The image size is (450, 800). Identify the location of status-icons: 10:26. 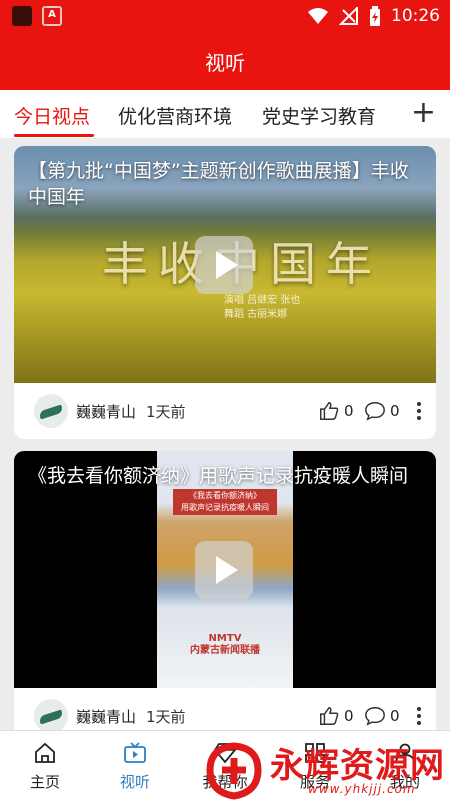
(373, 16).